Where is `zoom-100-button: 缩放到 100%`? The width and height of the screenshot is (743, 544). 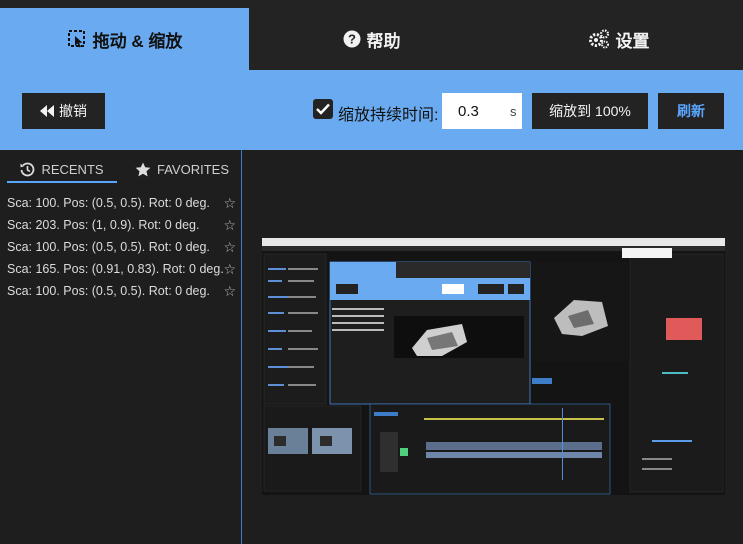
zoom-100-button: 缩放到 100% is located at coordinates (590, 111).